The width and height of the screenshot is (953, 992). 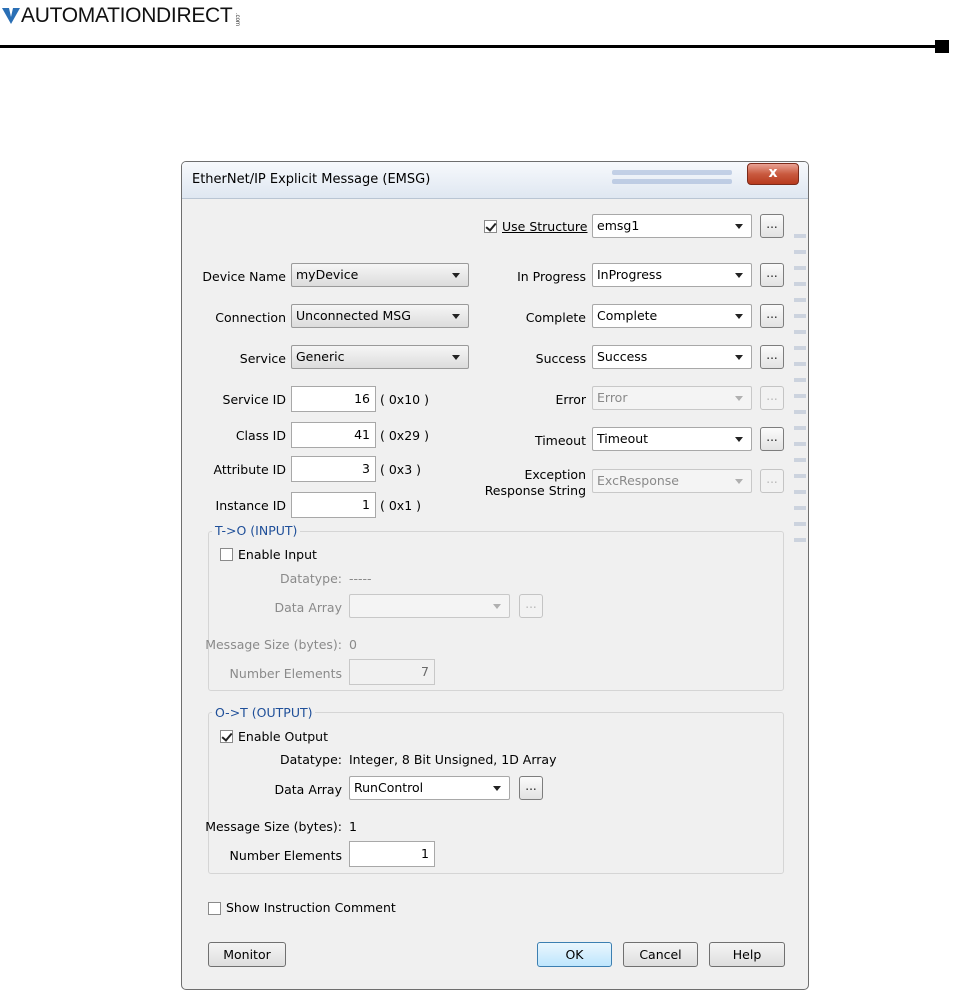 I want to click on exception-label-line1: Exception, so click(x=555, y=474).